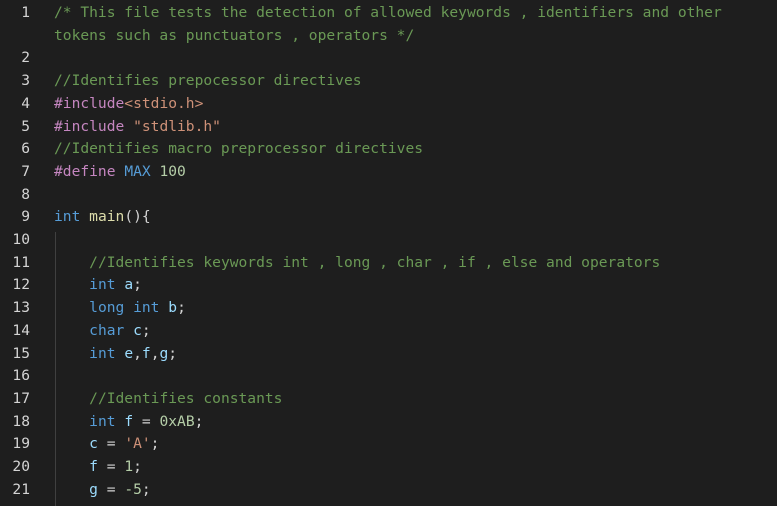 This screenshot has height=506, width=777. Describe the element at coordinates (415, 172) in the screenshot. I see `line-code: #define MAX 100` at that location.